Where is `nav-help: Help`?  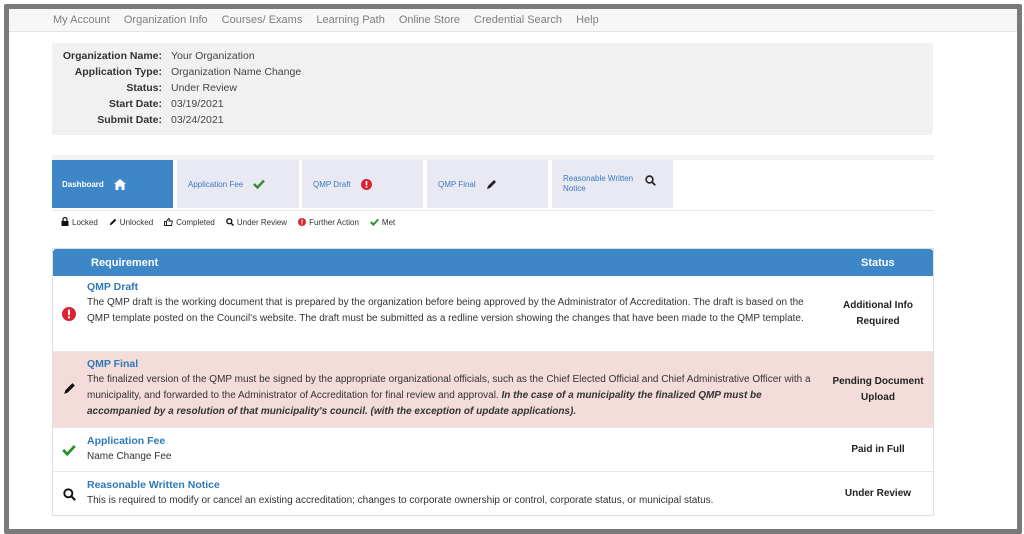 nav-help: Help is located at coordinates (587, 20).